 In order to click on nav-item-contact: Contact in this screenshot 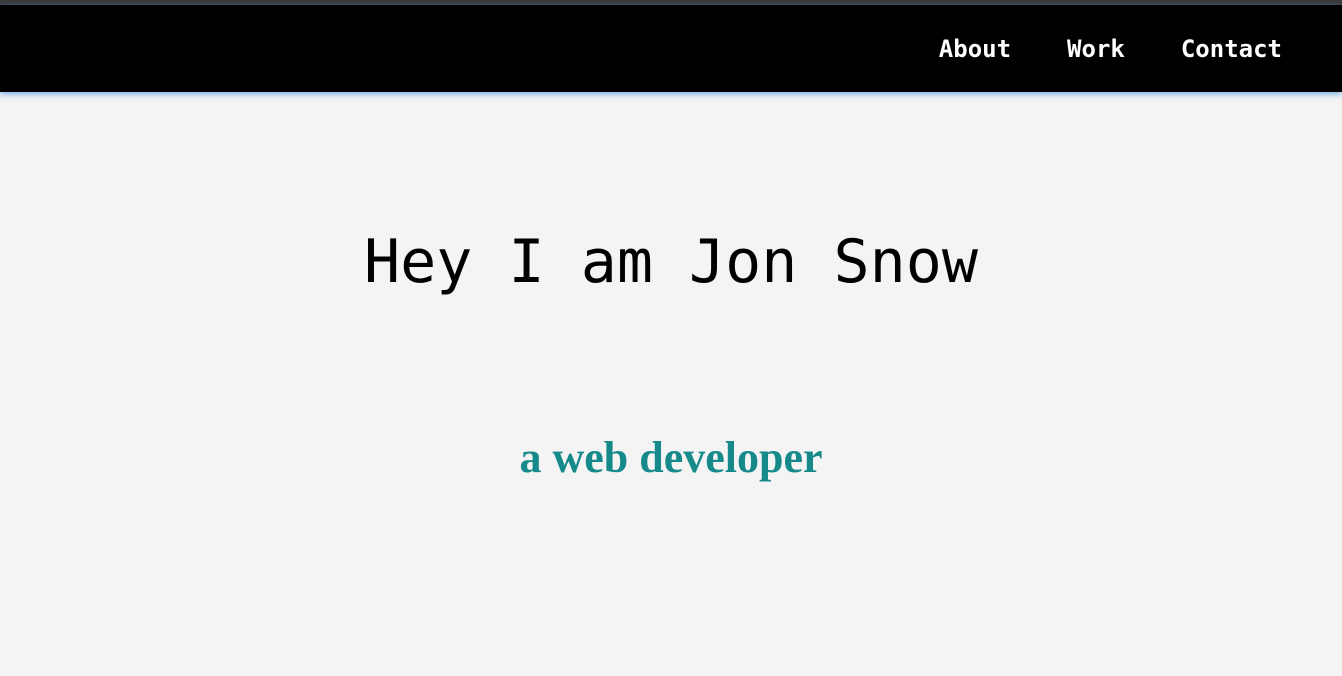, I will do `click(1231, 49)`.